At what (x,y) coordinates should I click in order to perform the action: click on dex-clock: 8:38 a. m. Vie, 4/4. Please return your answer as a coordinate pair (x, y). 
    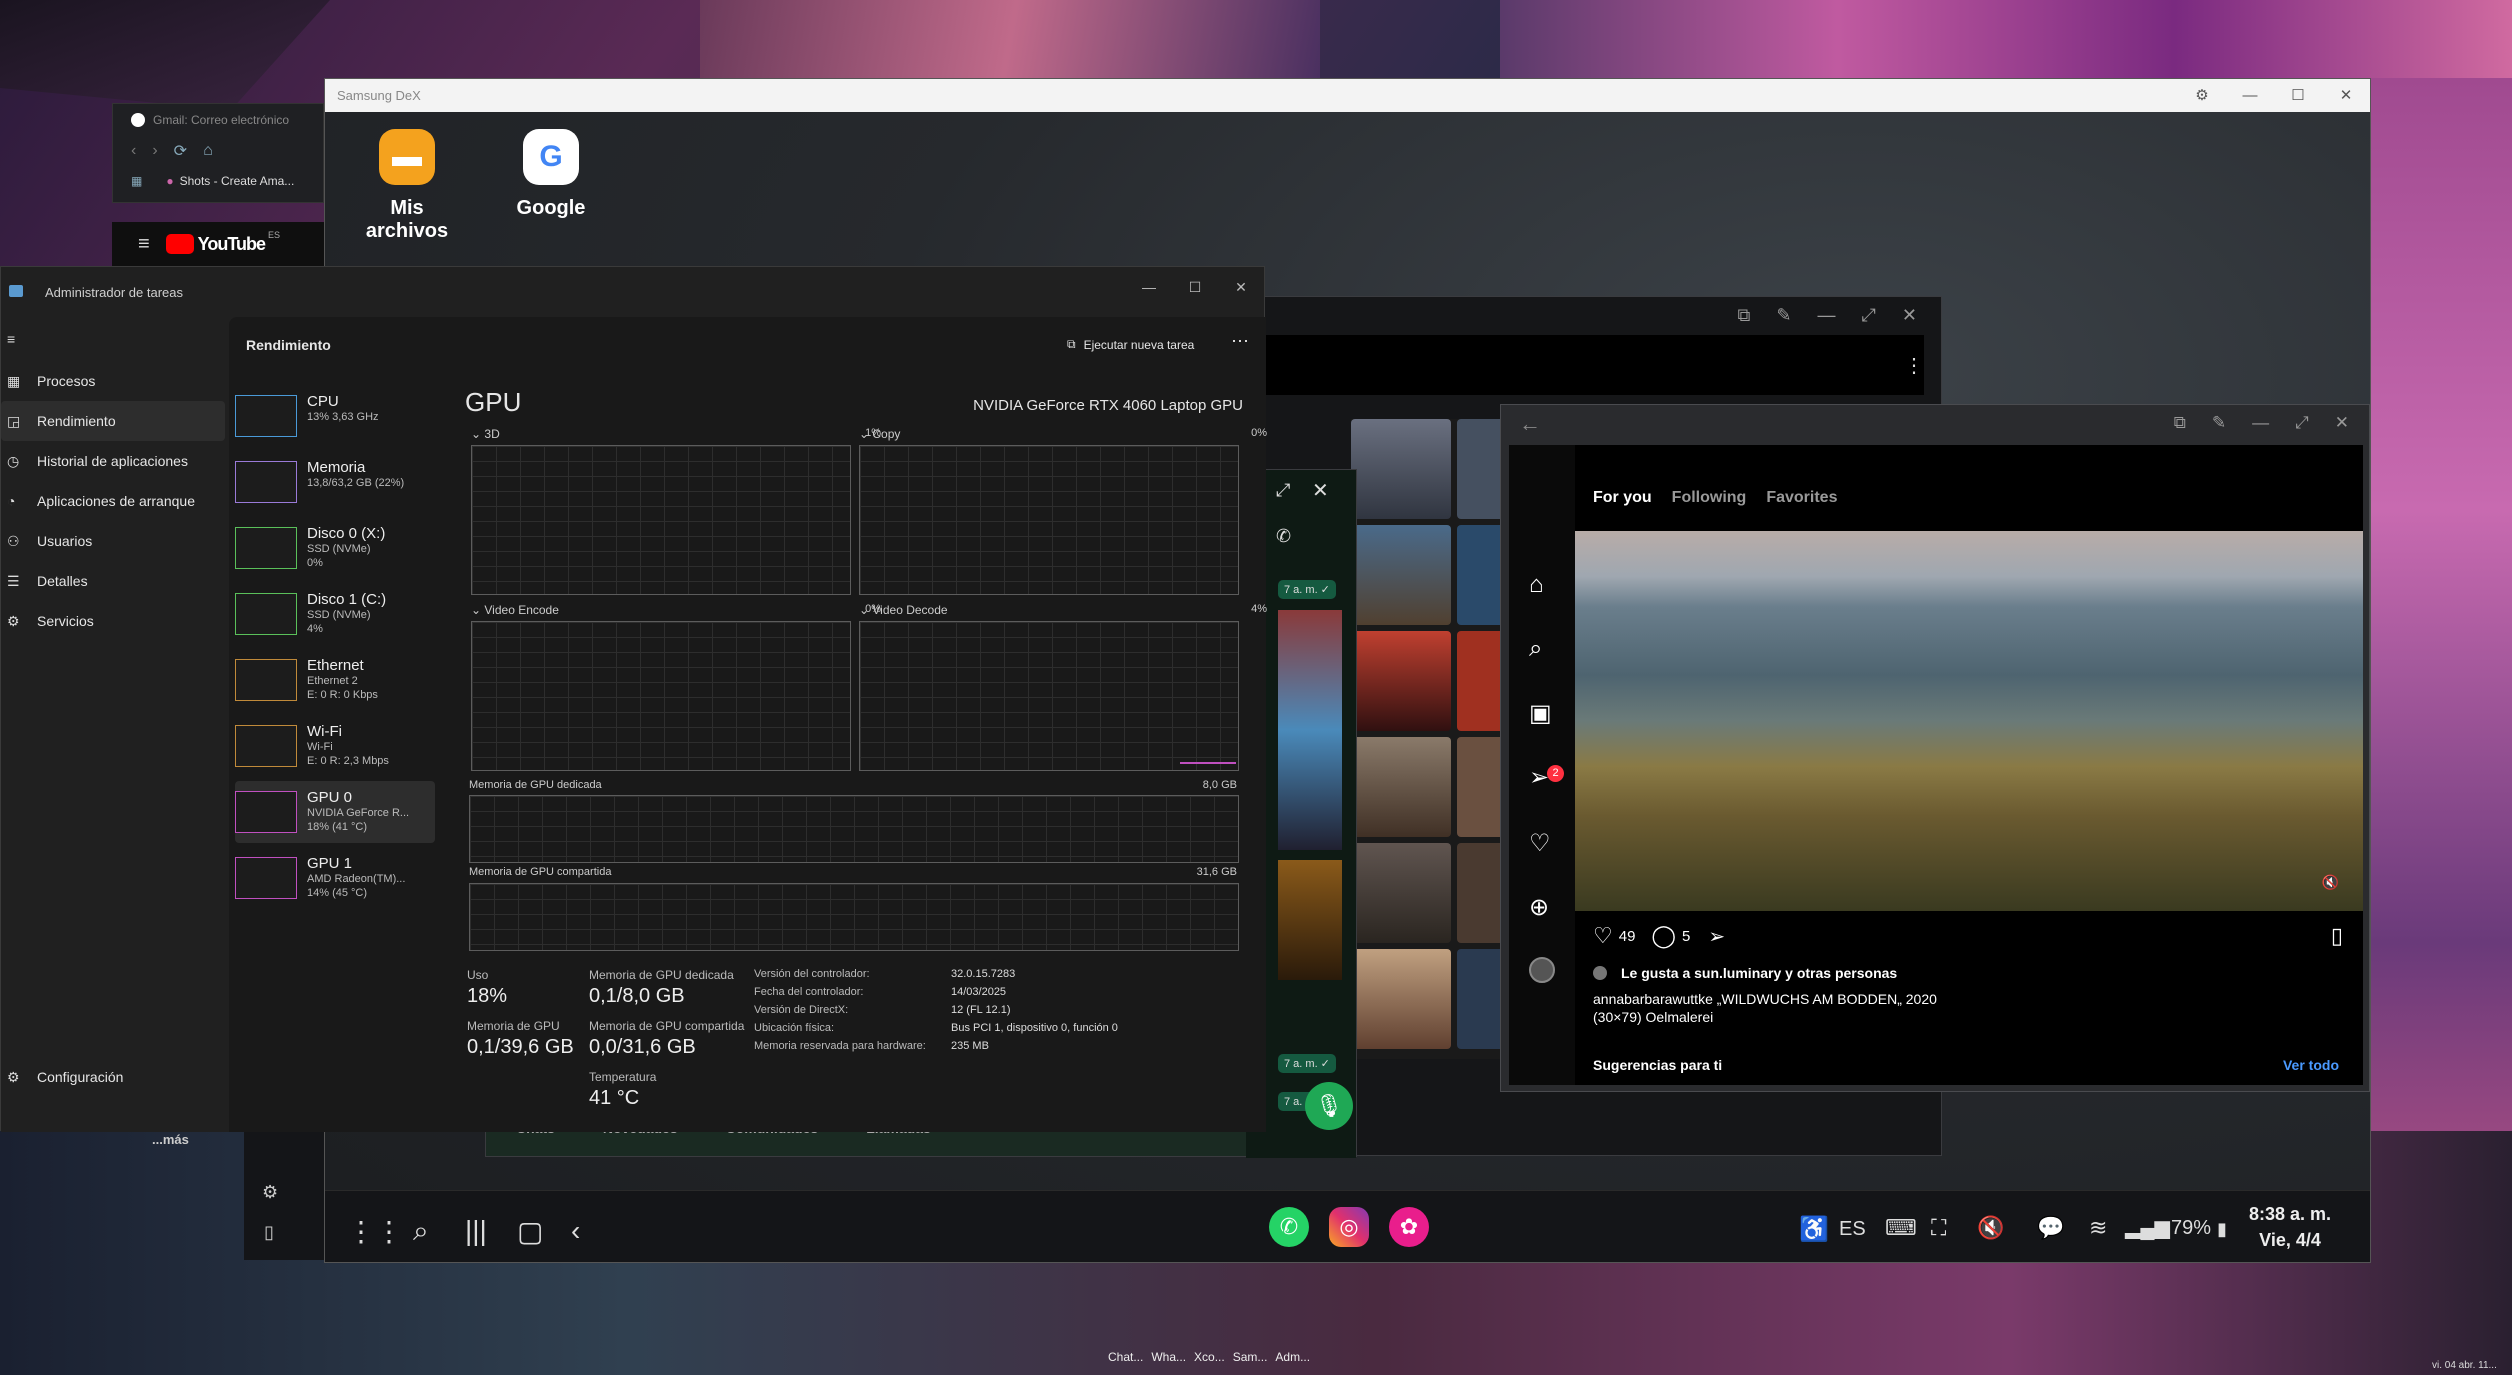
    Looking at the image, I should click on (2290, 1227).